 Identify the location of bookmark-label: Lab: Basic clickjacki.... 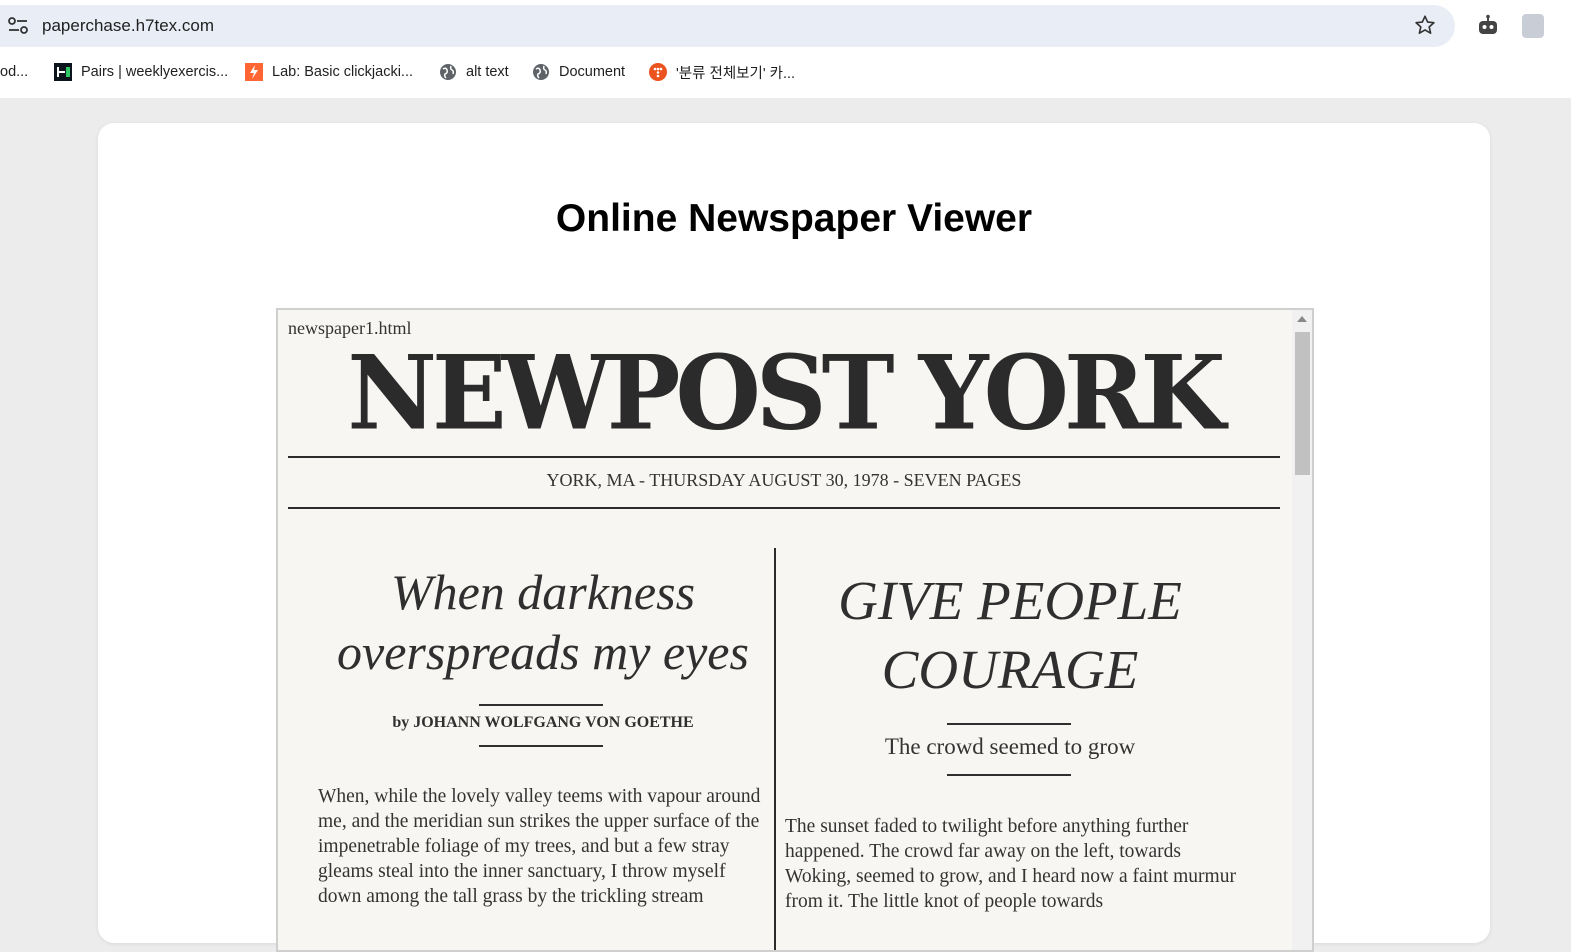
(343, 72).